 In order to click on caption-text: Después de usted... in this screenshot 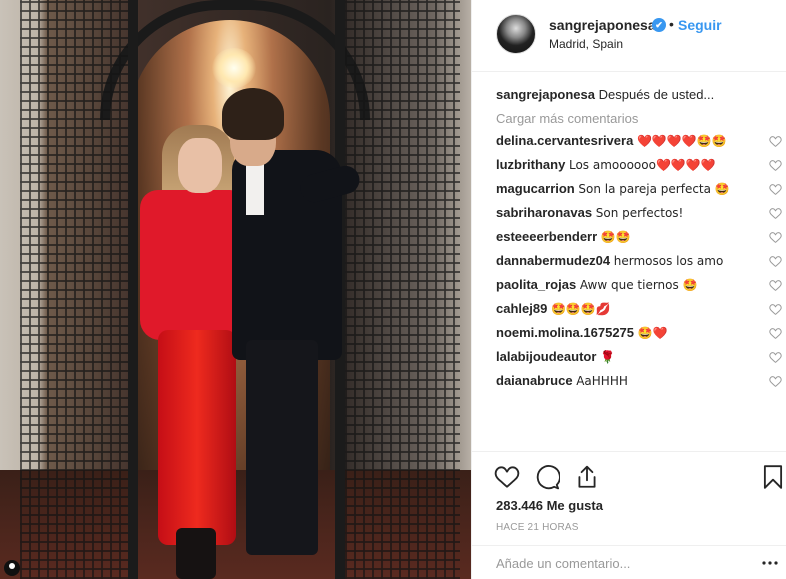, I will do `click(656, 94)`.